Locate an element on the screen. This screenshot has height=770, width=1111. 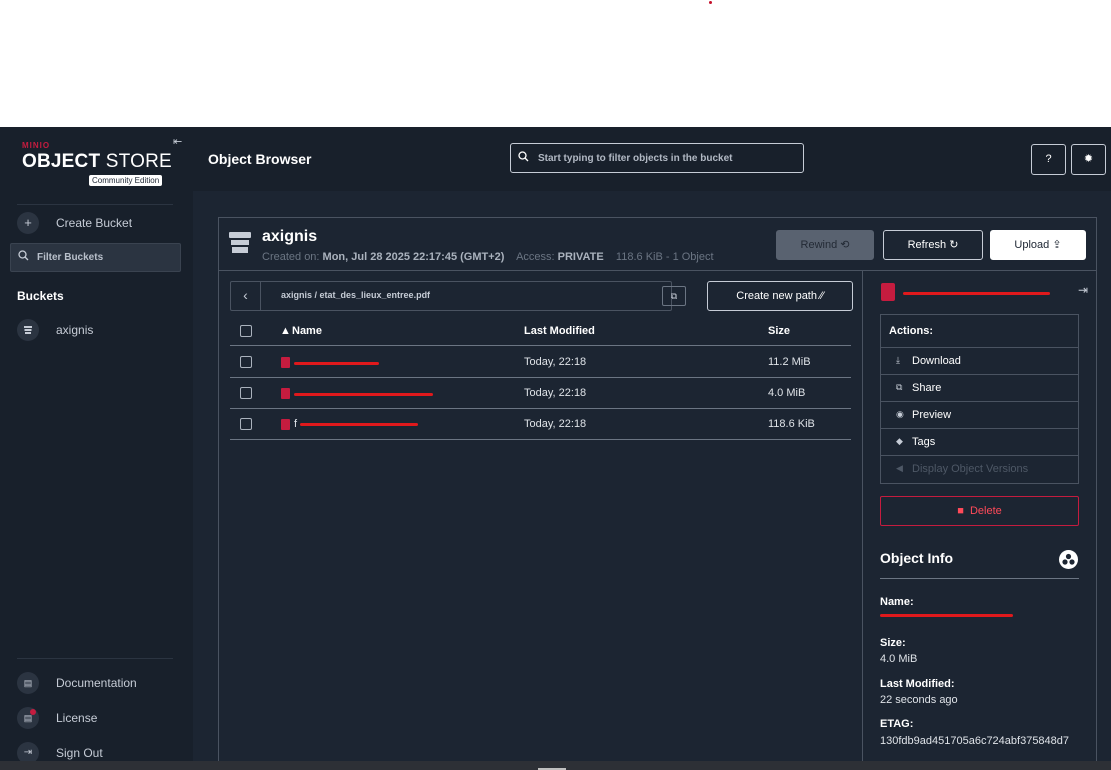
column-name: Name is located at coordinates (307, 331).